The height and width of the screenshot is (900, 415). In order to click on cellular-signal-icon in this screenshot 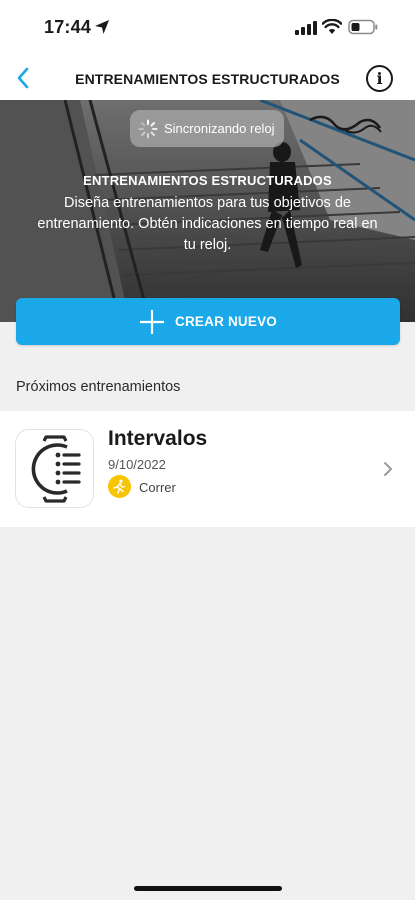, I will do `click(306, 28)`.